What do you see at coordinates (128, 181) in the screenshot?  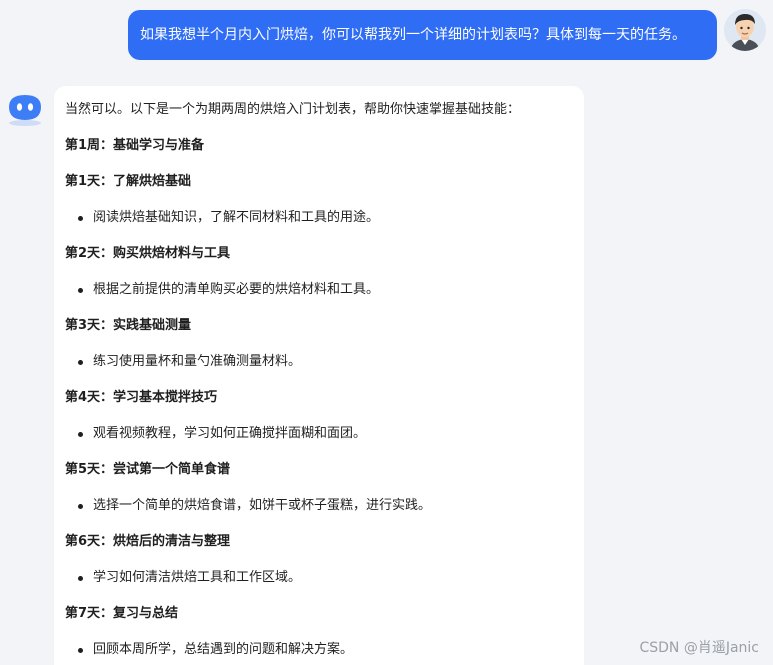 I see `day-heading: 第1天：了解烘焙基础` at bounding box center [128, 181].